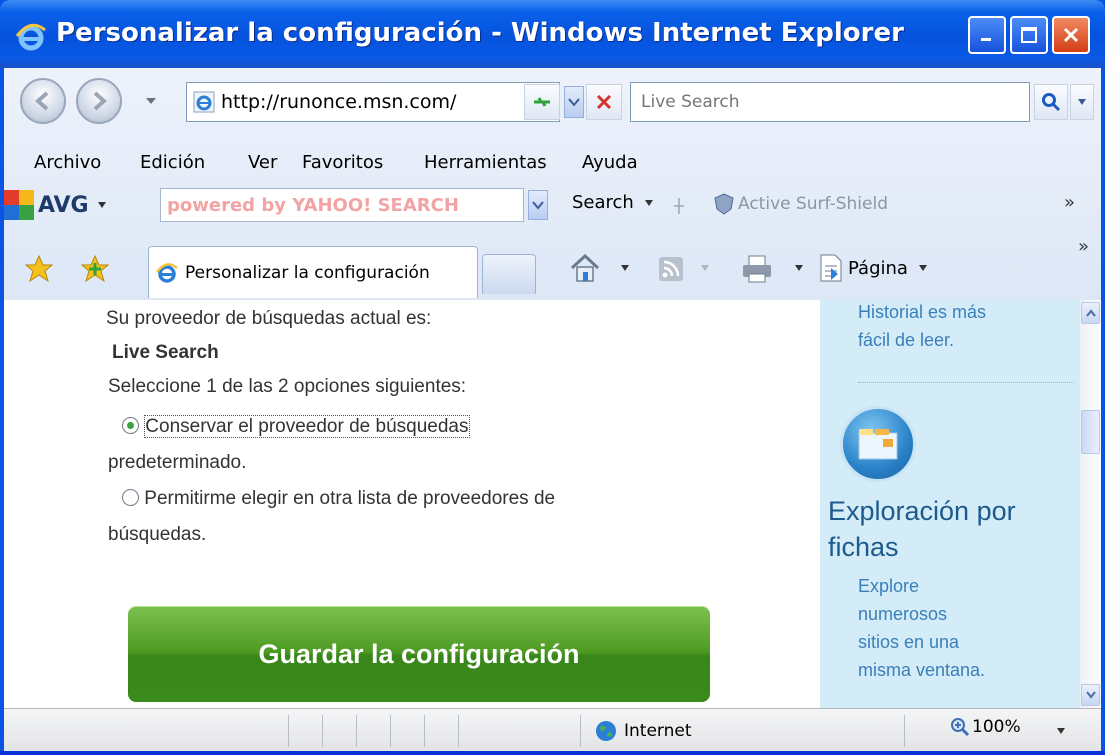 The image size is (1105, 755). I want to click on tabbed-browsing-icon, so click(878, 444).